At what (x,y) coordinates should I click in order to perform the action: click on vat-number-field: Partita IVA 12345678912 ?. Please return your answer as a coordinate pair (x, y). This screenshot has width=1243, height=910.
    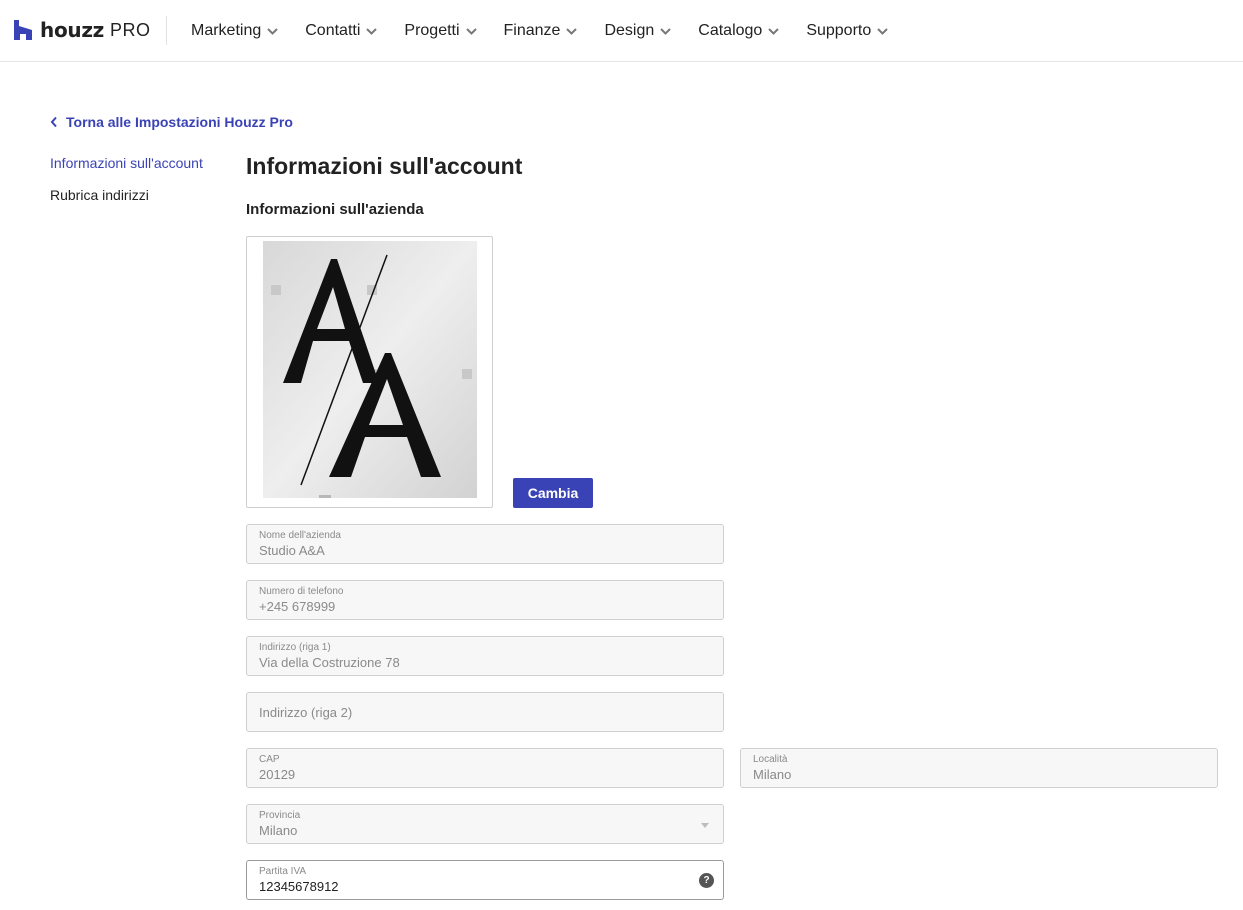
    Looking at the image, I should click on (485, 880).